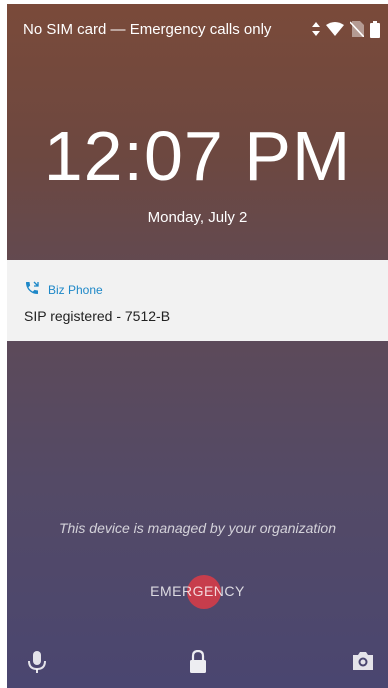 The height and width of the screenshot is (688, 388). Describe the element at coordinates (32, 289) in the screenshot. I see `phone-callback-icon` at that location.